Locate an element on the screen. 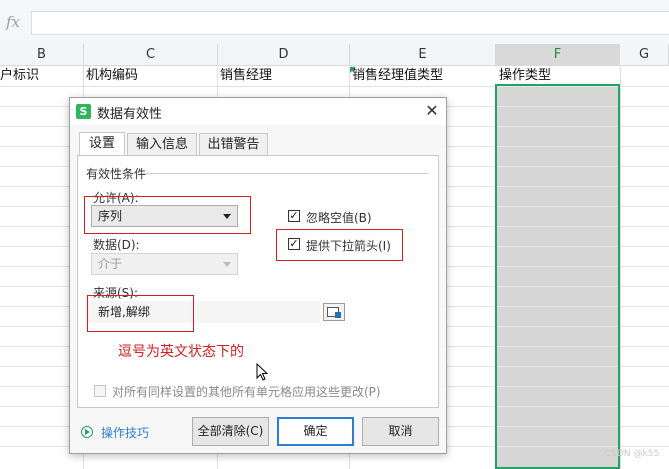  data-select: 介于 is located at coordinates (164, 264).